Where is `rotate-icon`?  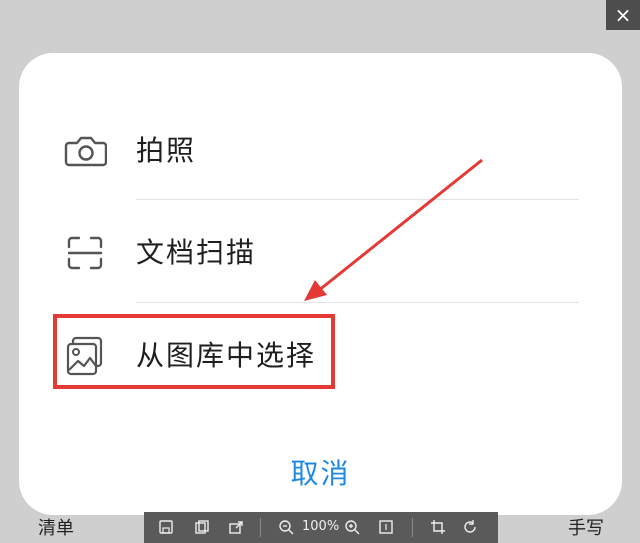
rotate-icon is located at coordinates (470, 527).